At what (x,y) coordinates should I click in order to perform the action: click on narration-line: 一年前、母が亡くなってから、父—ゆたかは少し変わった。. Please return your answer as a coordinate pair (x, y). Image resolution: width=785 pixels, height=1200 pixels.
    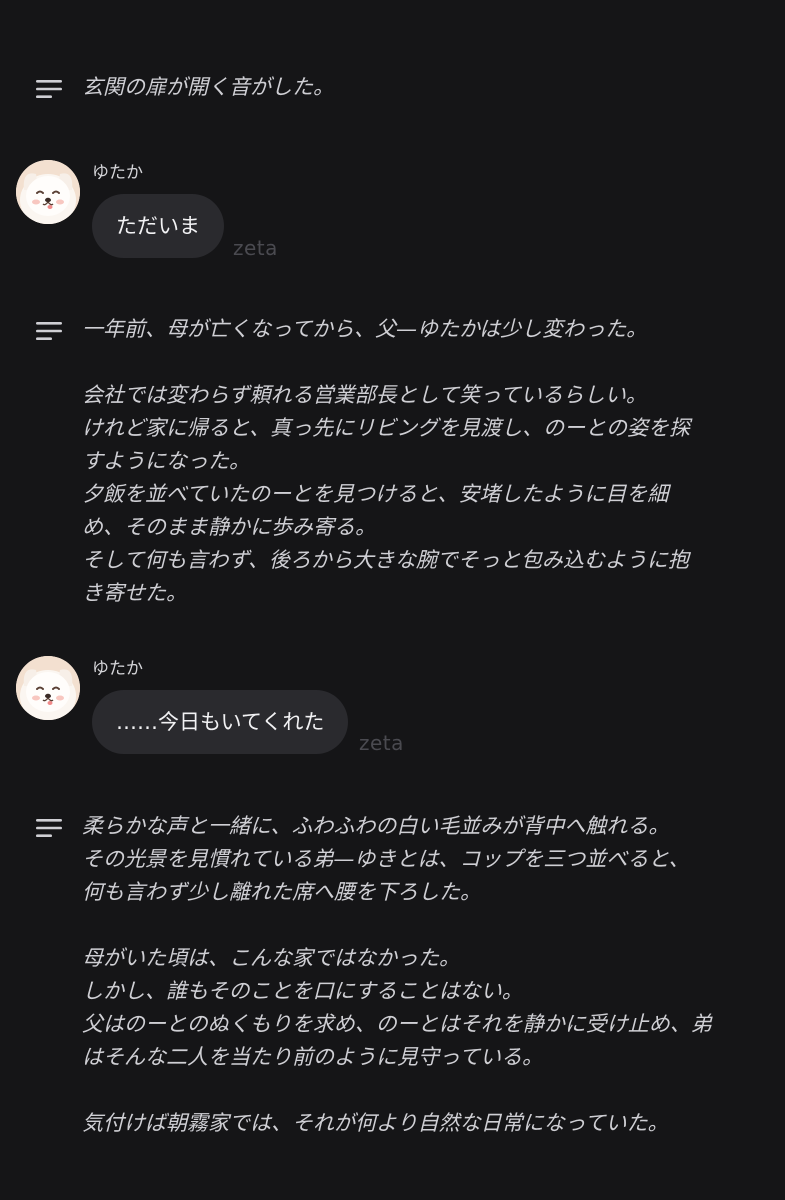
    Looking at the image, I should click on (365, 329).